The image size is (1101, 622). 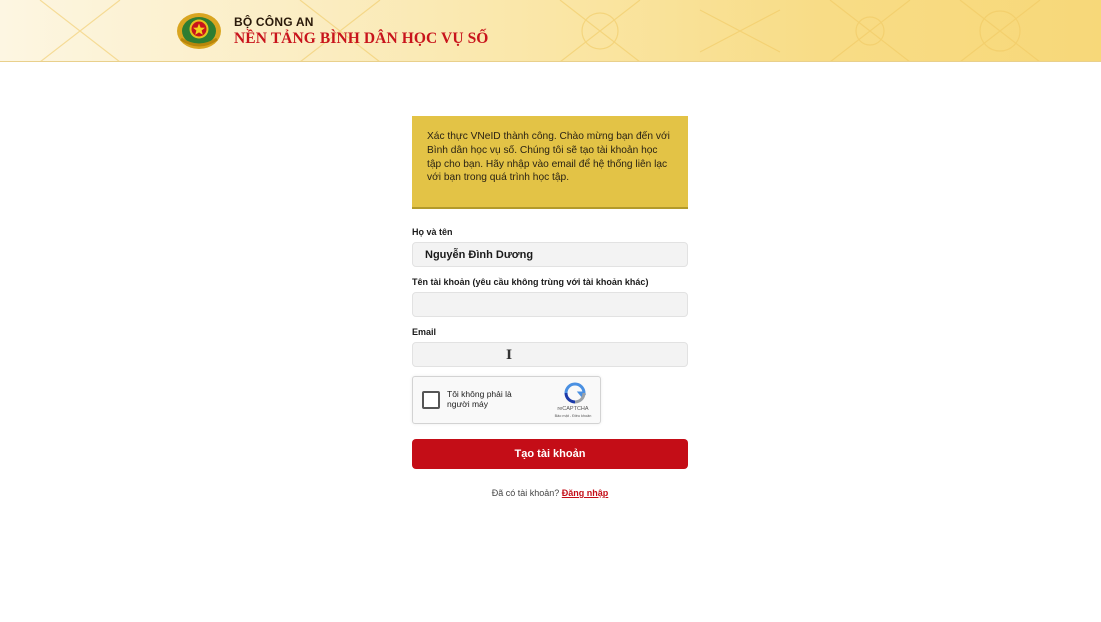 I want to click on email-group: Email Ⅰ, so click(x=550, y=347).